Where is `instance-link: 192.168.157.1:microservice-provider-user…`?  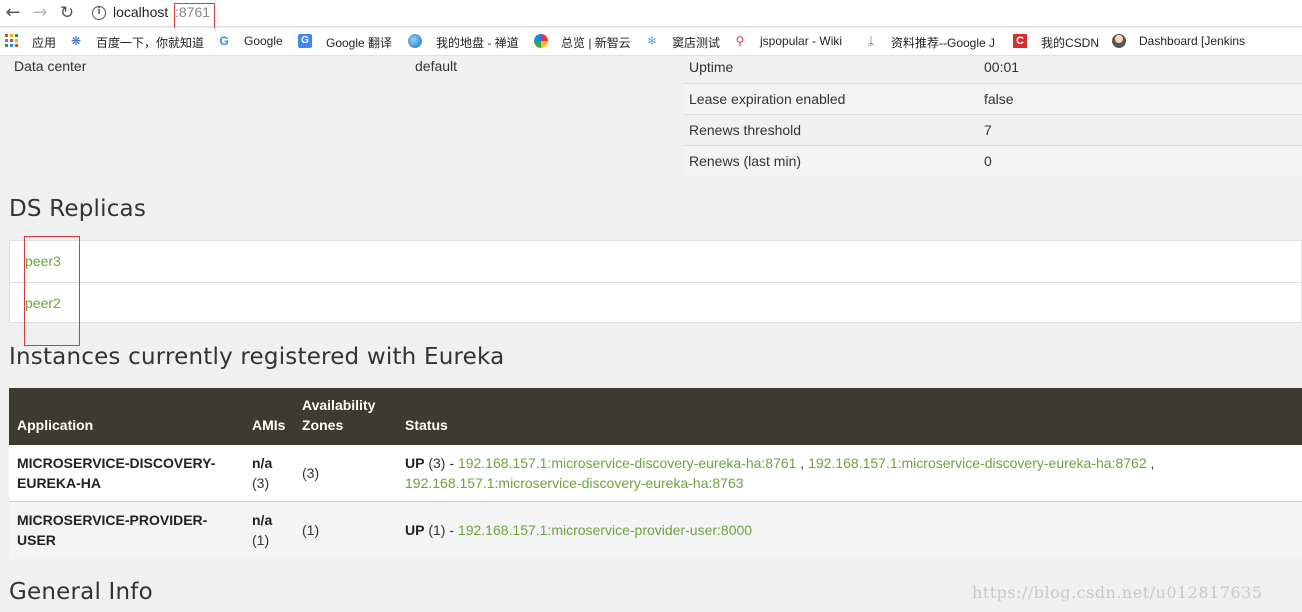 instance-link: 192.168.157.1:microservice-provider-user… is located at coordinates (605, 530).